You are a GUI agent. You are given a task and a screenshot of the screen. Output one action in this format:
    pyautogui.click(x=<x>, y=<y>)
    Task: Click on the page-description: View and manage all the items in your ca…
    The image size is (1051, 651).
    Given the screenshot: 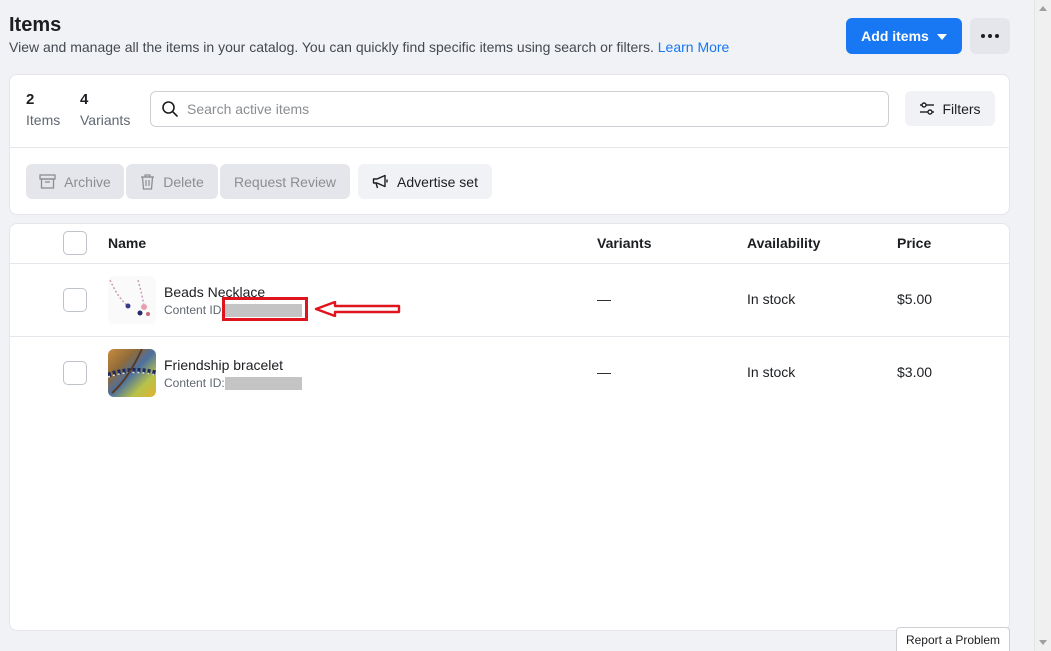 What is the action you would take?
    pyautogui.click(x=369, y=47)
    